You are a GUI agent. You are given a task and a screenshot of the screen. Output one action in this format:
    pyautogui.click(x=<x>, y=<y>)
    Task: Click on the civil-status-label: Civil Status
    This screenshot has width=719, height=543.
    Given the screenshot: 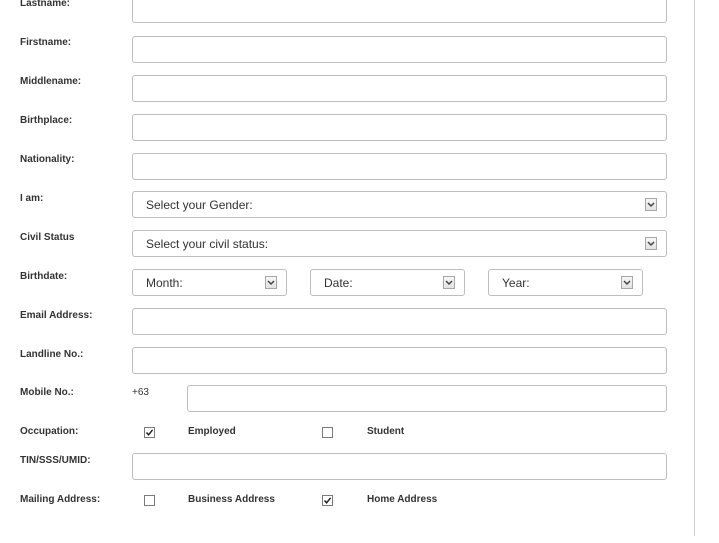 What is the action you would take?
    pyautogui.click(x=47, y=237)
    